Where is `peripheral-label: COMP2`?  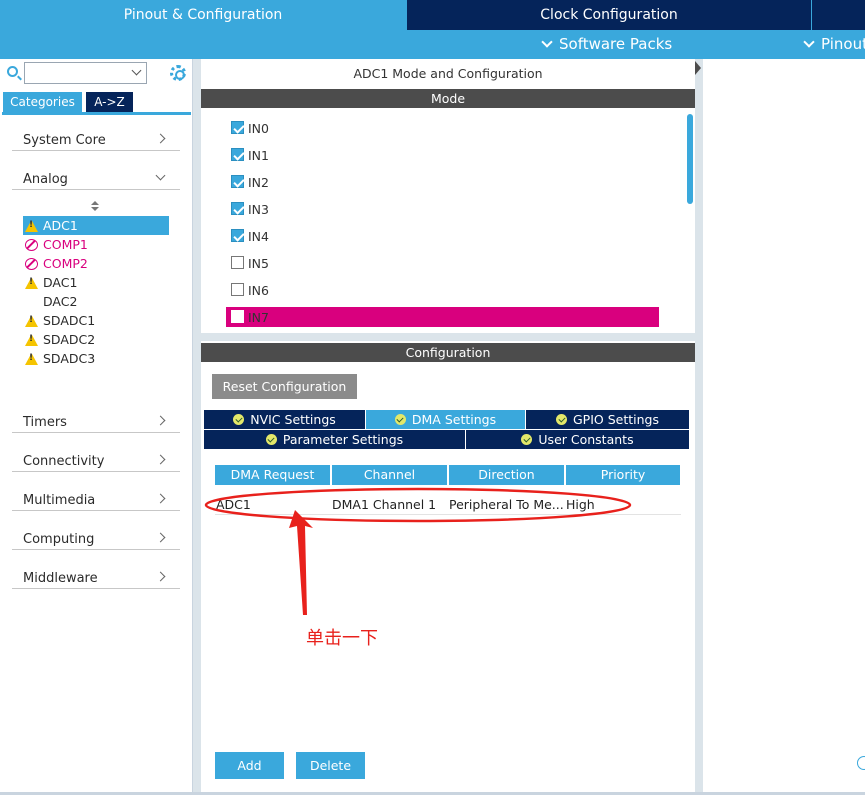
peripheral-label: COMP2 is located at coordinates (65, 263).